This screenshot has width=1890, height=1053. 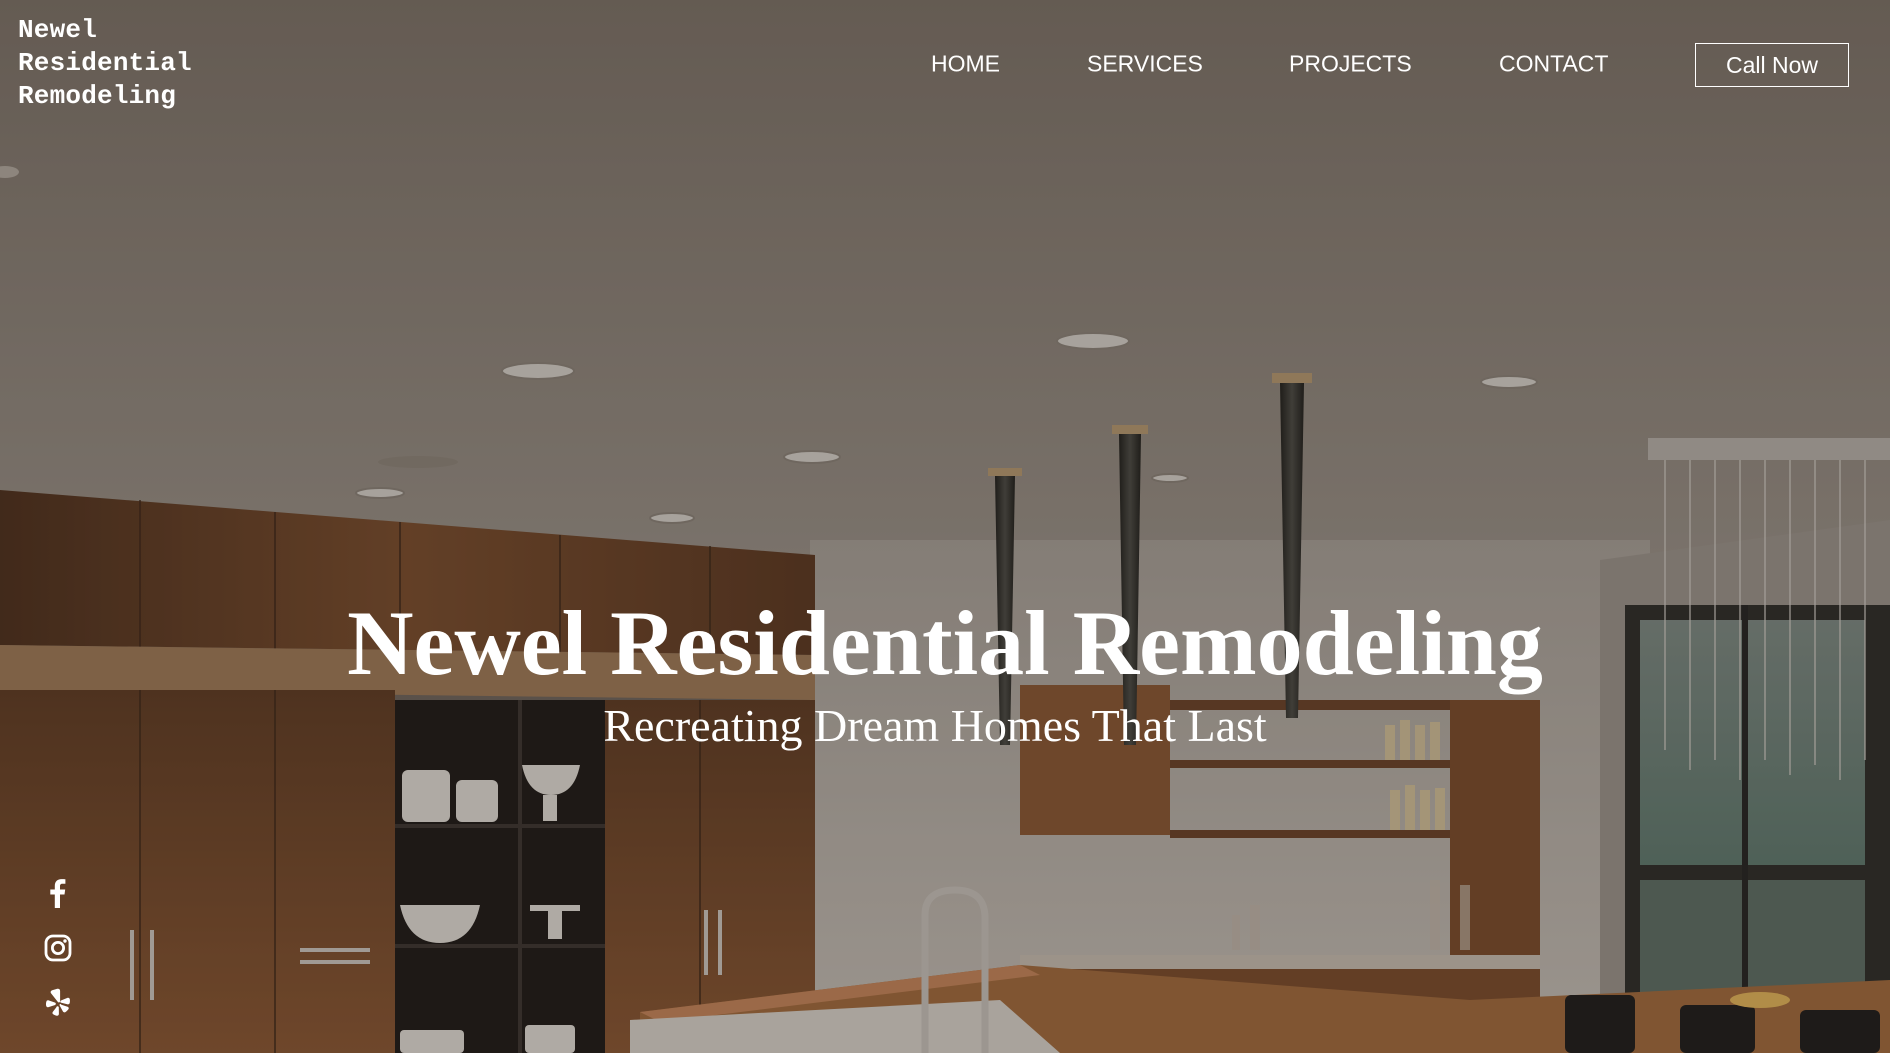 What do you see at coordinates (58, 893) in the screenshot?
I see `facebook-icon` at bounding box center [58, 893].